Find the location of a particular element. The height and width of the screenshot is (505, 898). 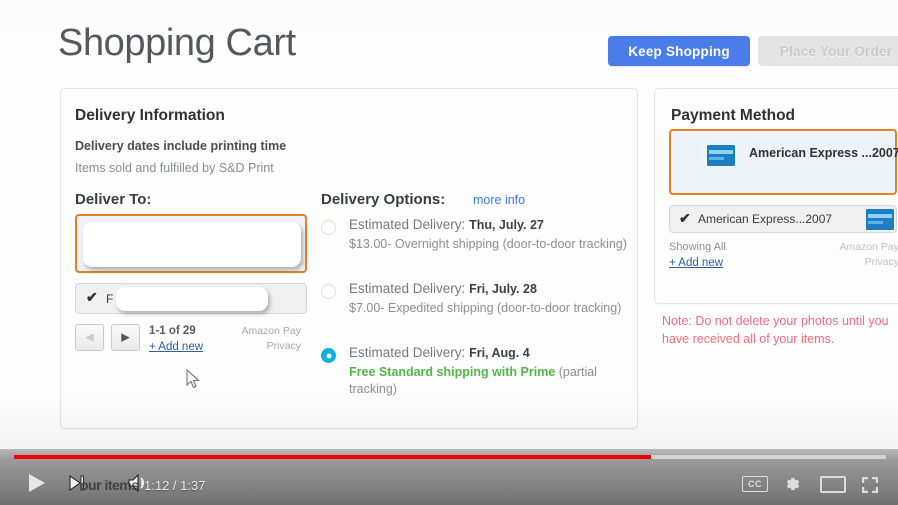

selected-address-card is located at coordinates (191, 243).